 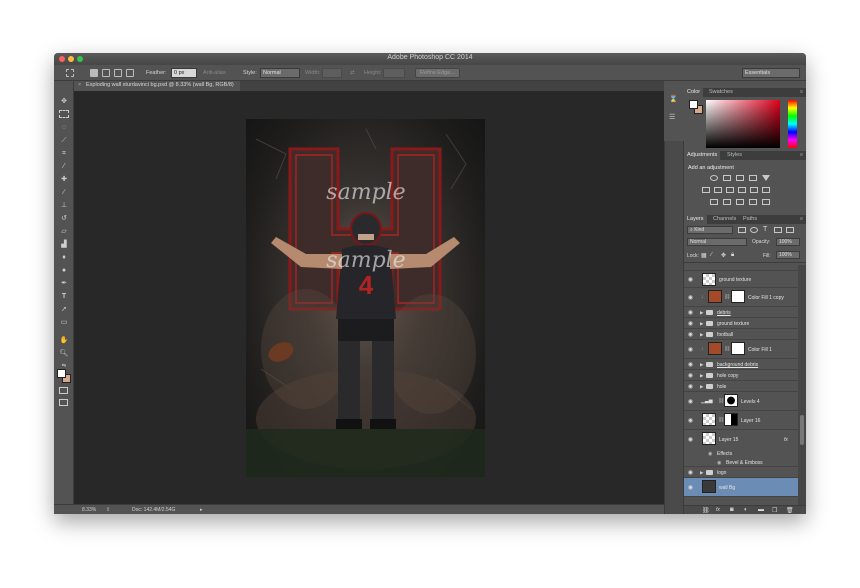 What do you see at coordinates (790, 230) in the screenshot?
I see `filter-smart-object-icon` at bounding box center [790, 230].